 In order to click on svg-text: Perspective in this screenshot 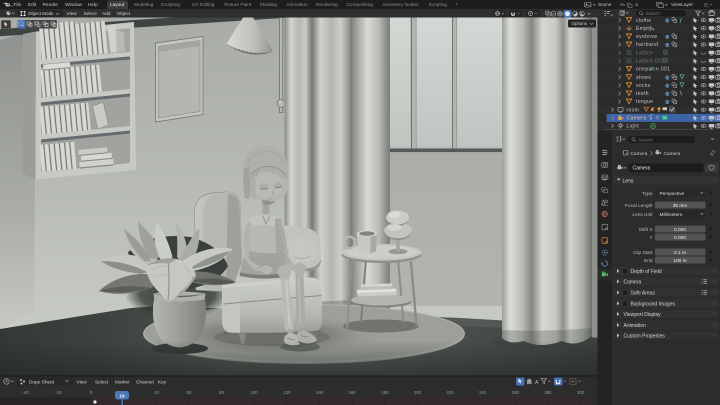, I will do `click(672, 194)`.